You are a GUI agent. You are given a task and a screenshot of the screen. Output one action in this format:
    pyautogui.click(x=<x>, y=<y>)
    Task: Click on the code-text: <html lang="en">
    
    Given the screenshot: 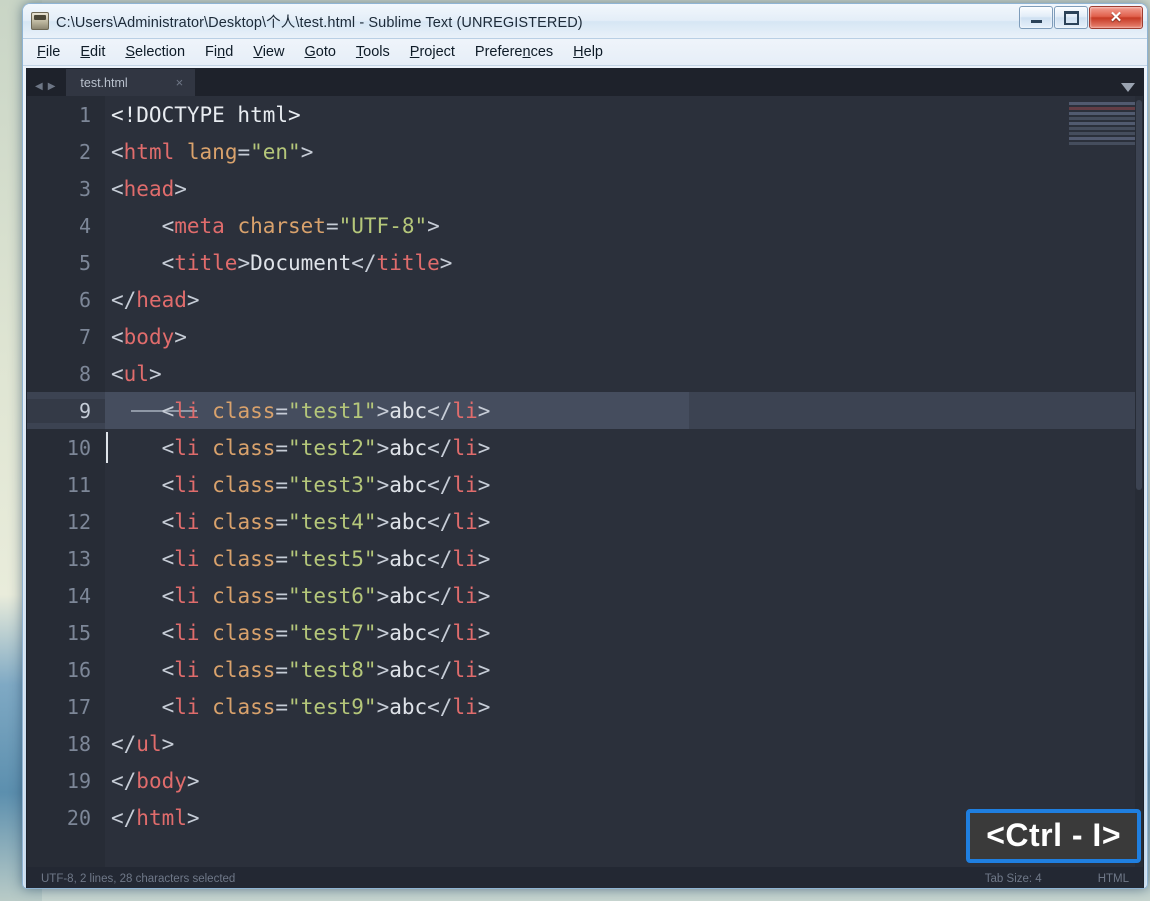 What is the action you would take?
    pyautogui.click(x=209, y=152)
    